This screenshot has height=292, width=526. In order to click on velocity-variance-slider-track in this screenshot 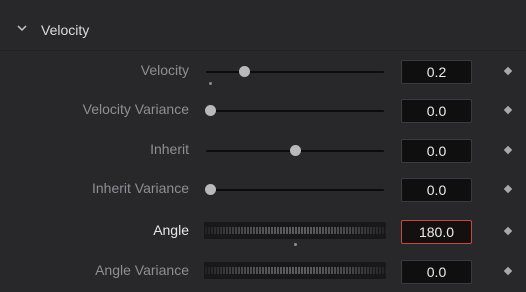, I will do `click(295, 111)`.